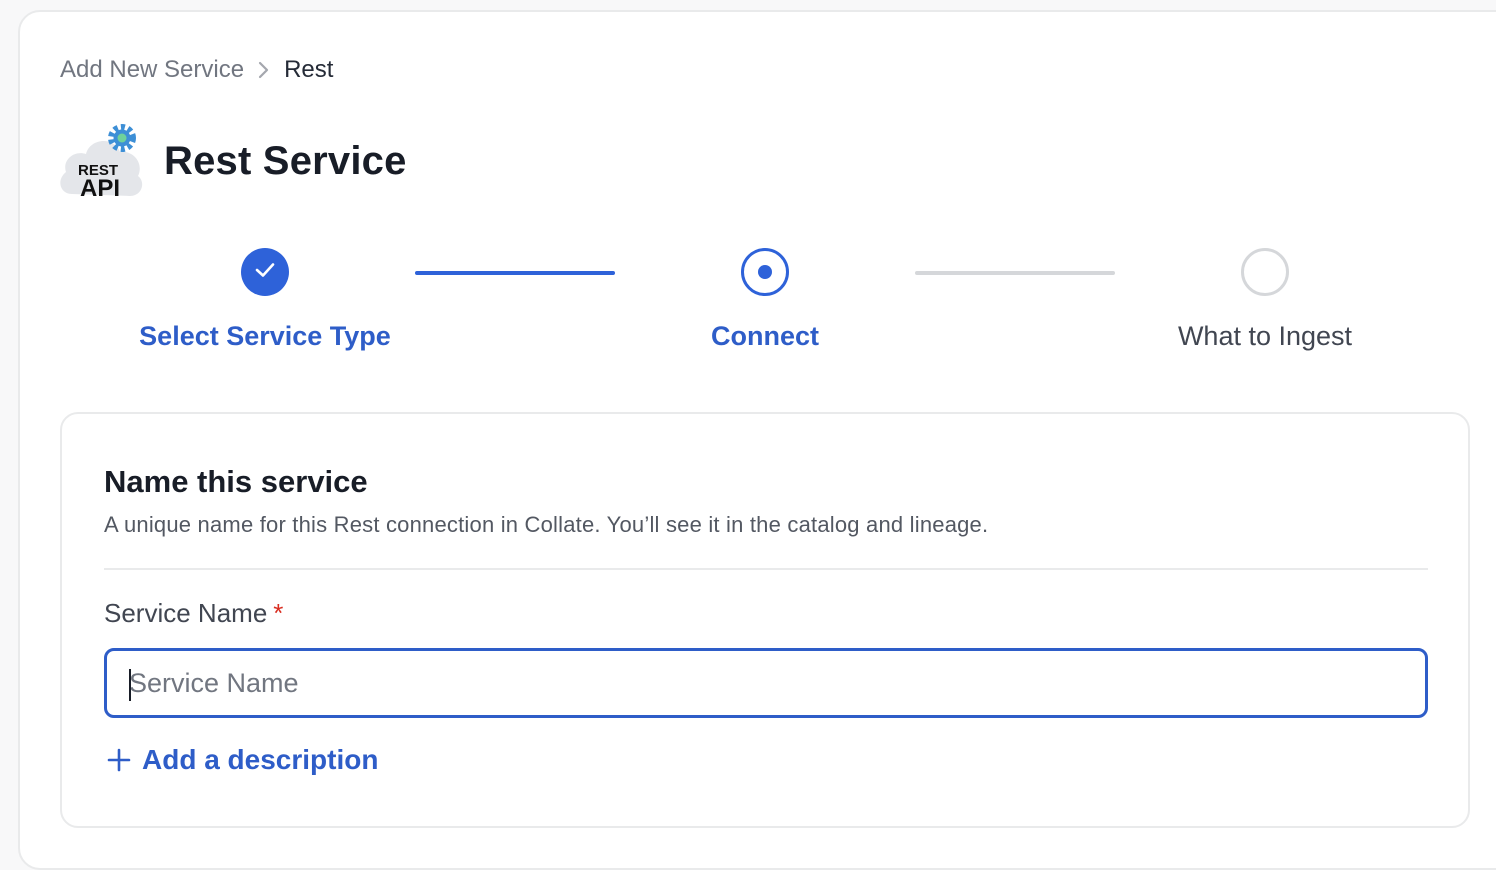 Image resolution: width=1496 pixels, height=870 pixels. What do you see at coordinates (264, 70) in the screenshot?
I see `chevron-right-icon` at bounding box center [264, 70].